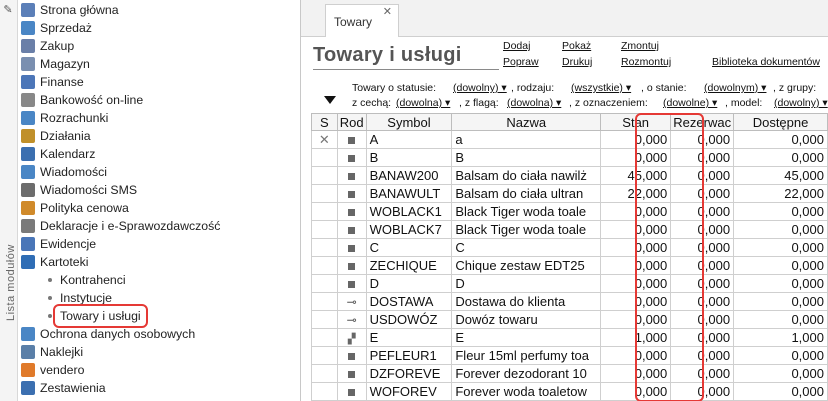 This screenshot has width=828, height=401. I want to click on document-library-button: Biblioteka dokumentów, so click(766, 62).